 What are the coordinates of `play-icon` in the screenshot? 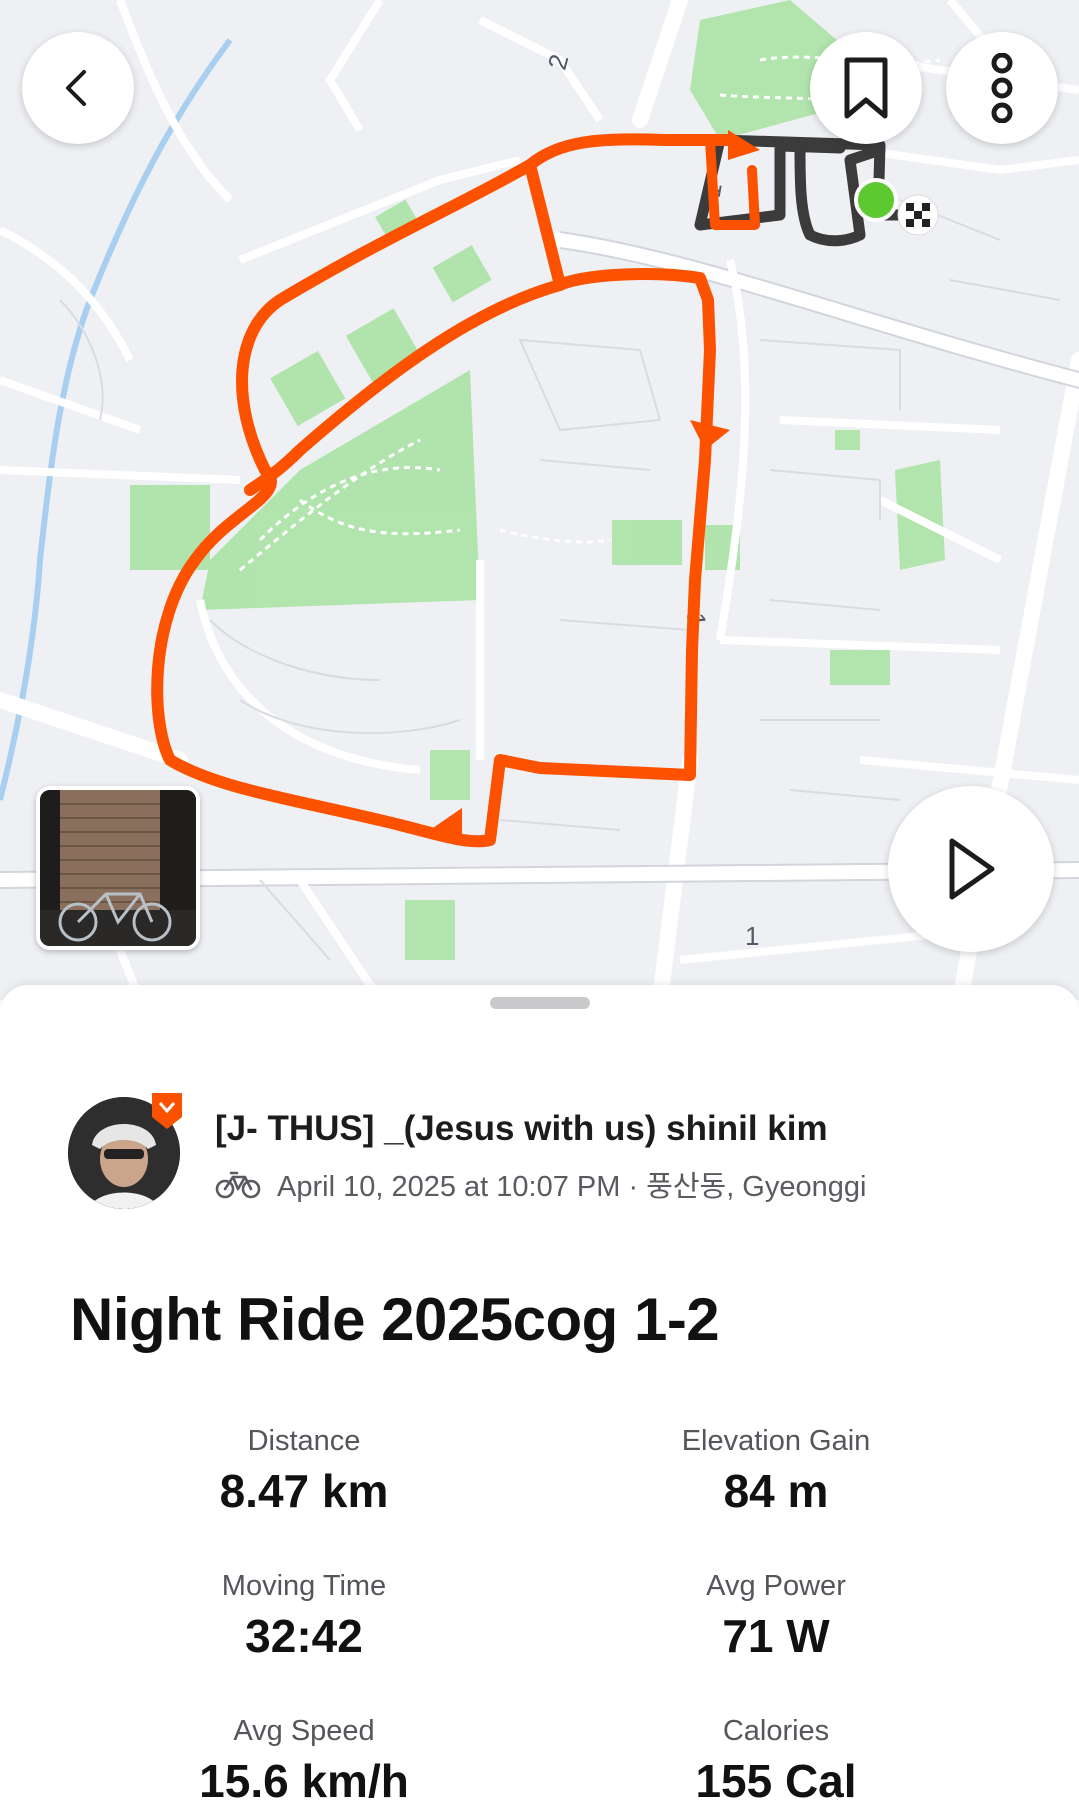 It's located at (972, 869).